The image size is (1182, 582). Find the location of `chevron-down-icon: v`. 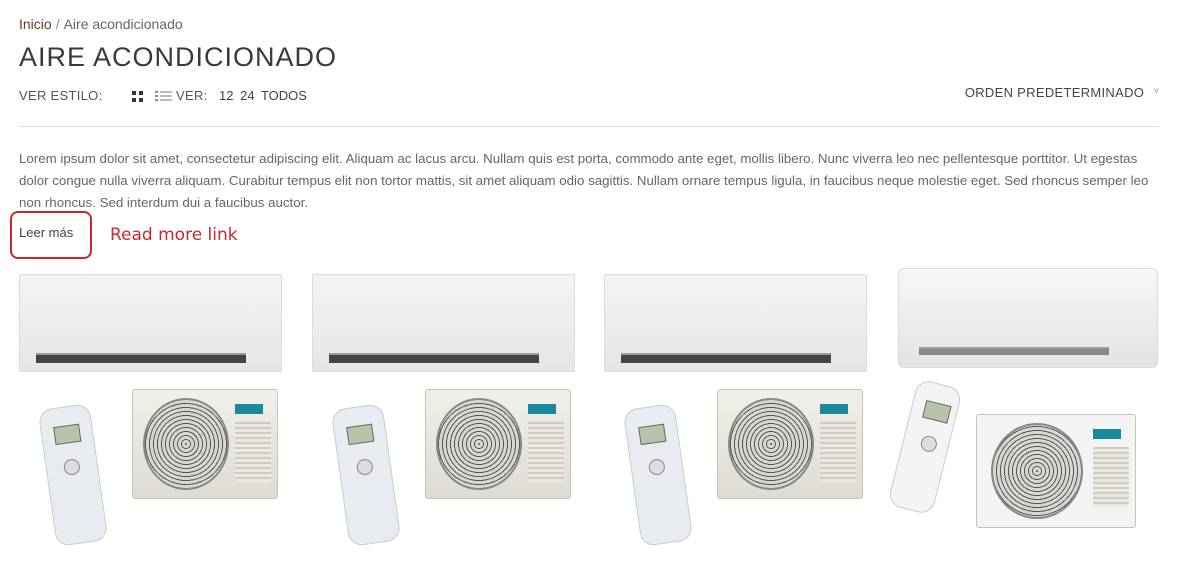

chevron-down-icon: v is located at coordinates (1156, 90).